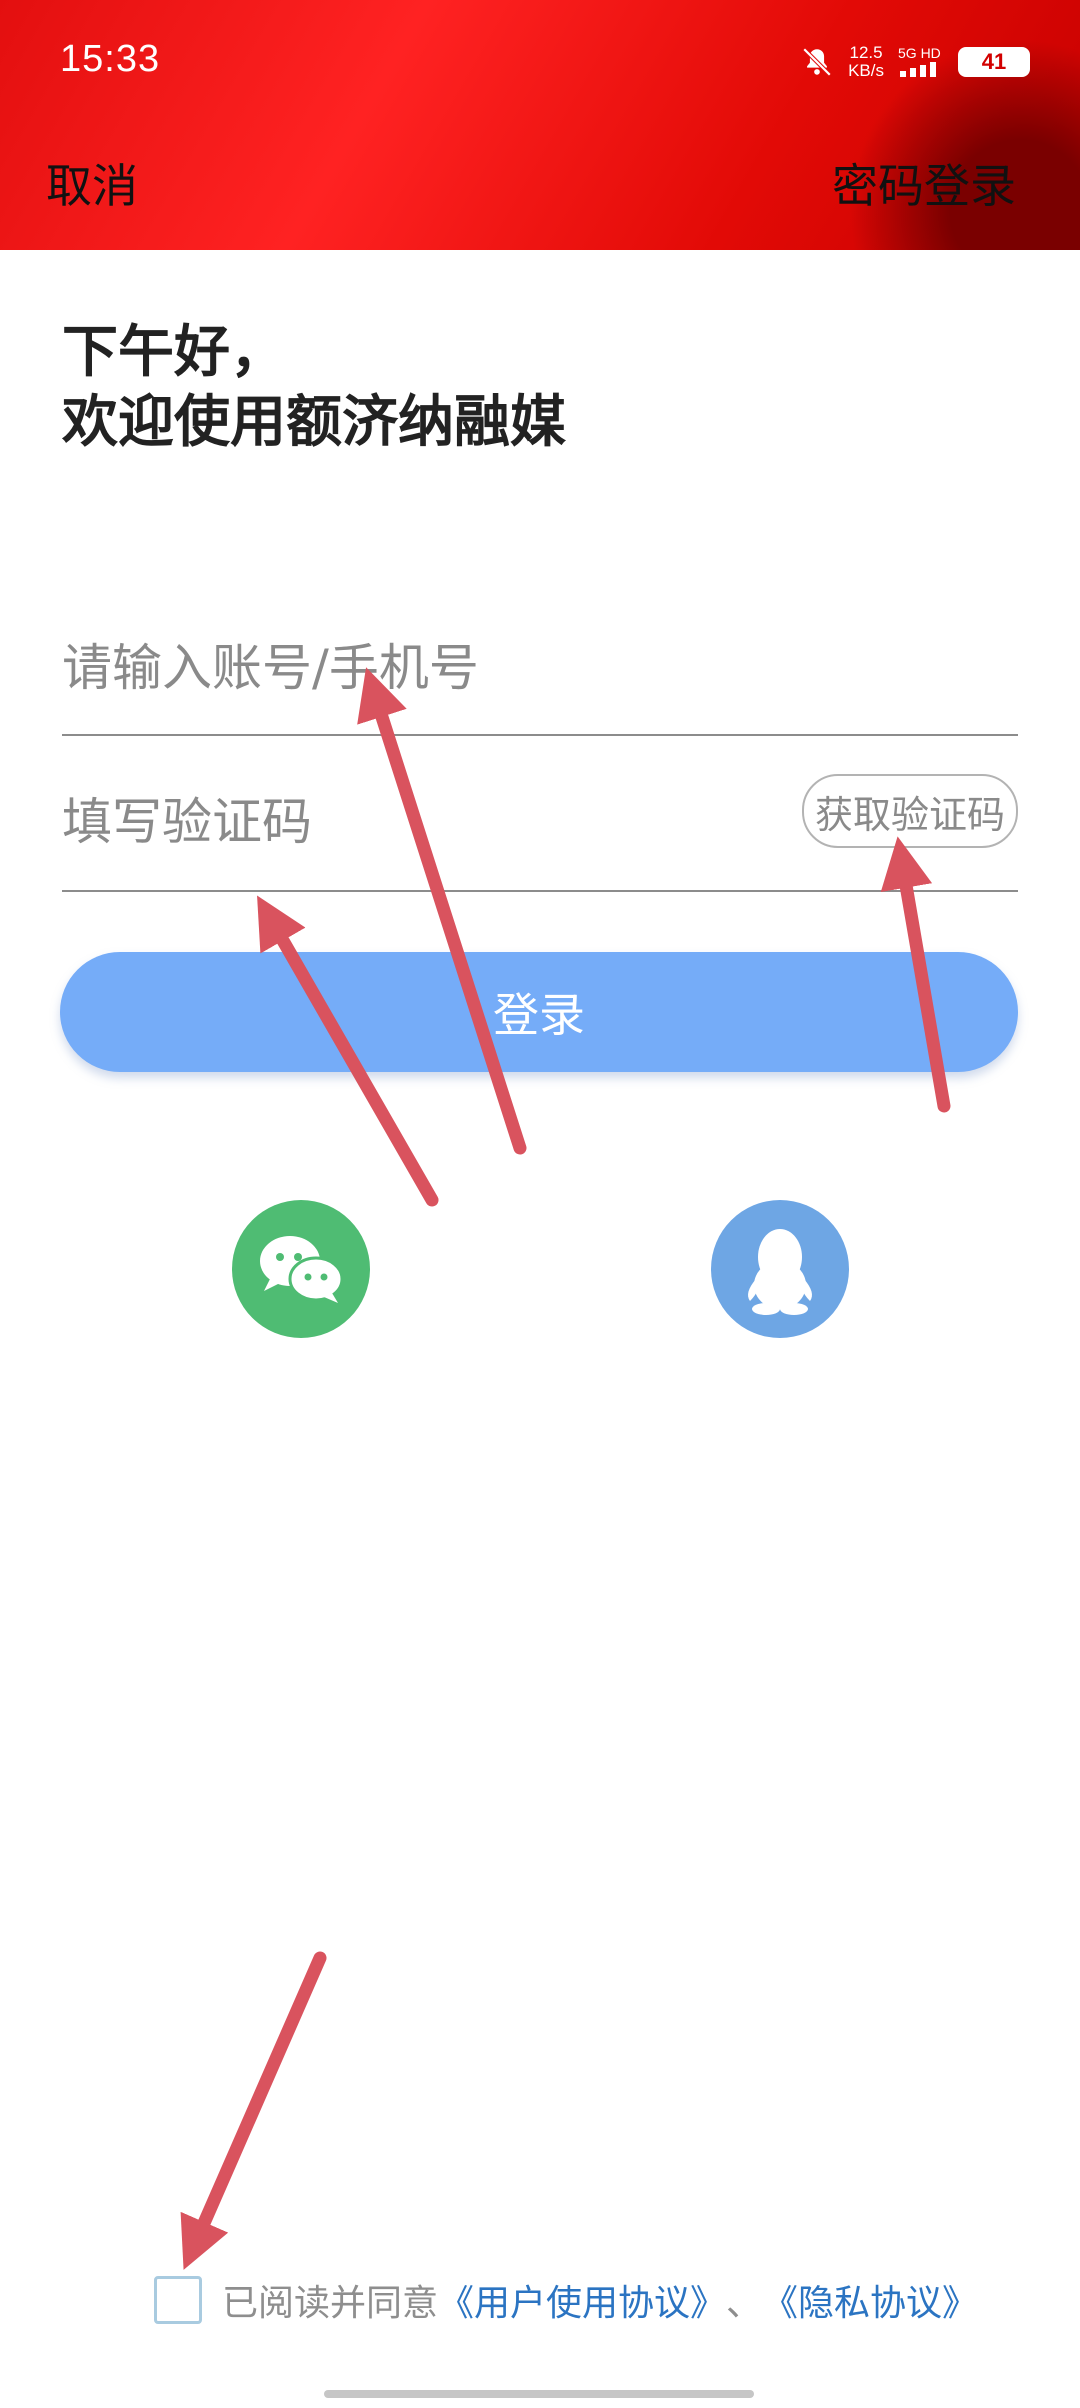 The width and height of the screenshot is (1080, 2408). What do you see at coordinates (110, 59) in the screenshot?
I see `status-time: 15:33` at bounding box center [110, 59].